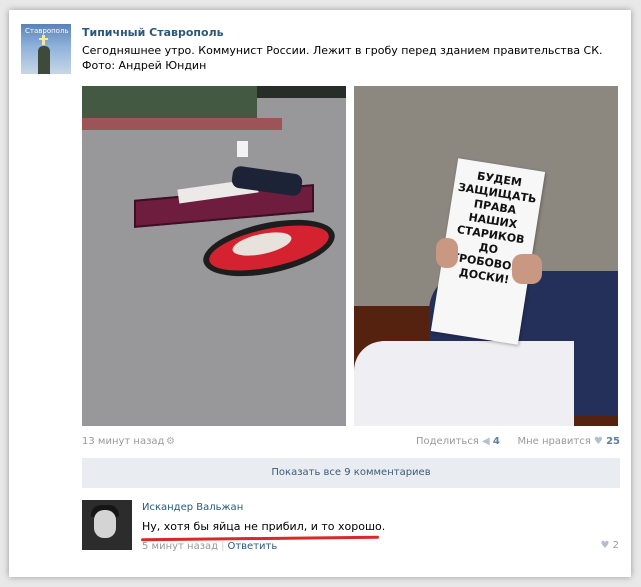 The image size is (641, 587). I want to click on avatar-face, so click(105, 524).